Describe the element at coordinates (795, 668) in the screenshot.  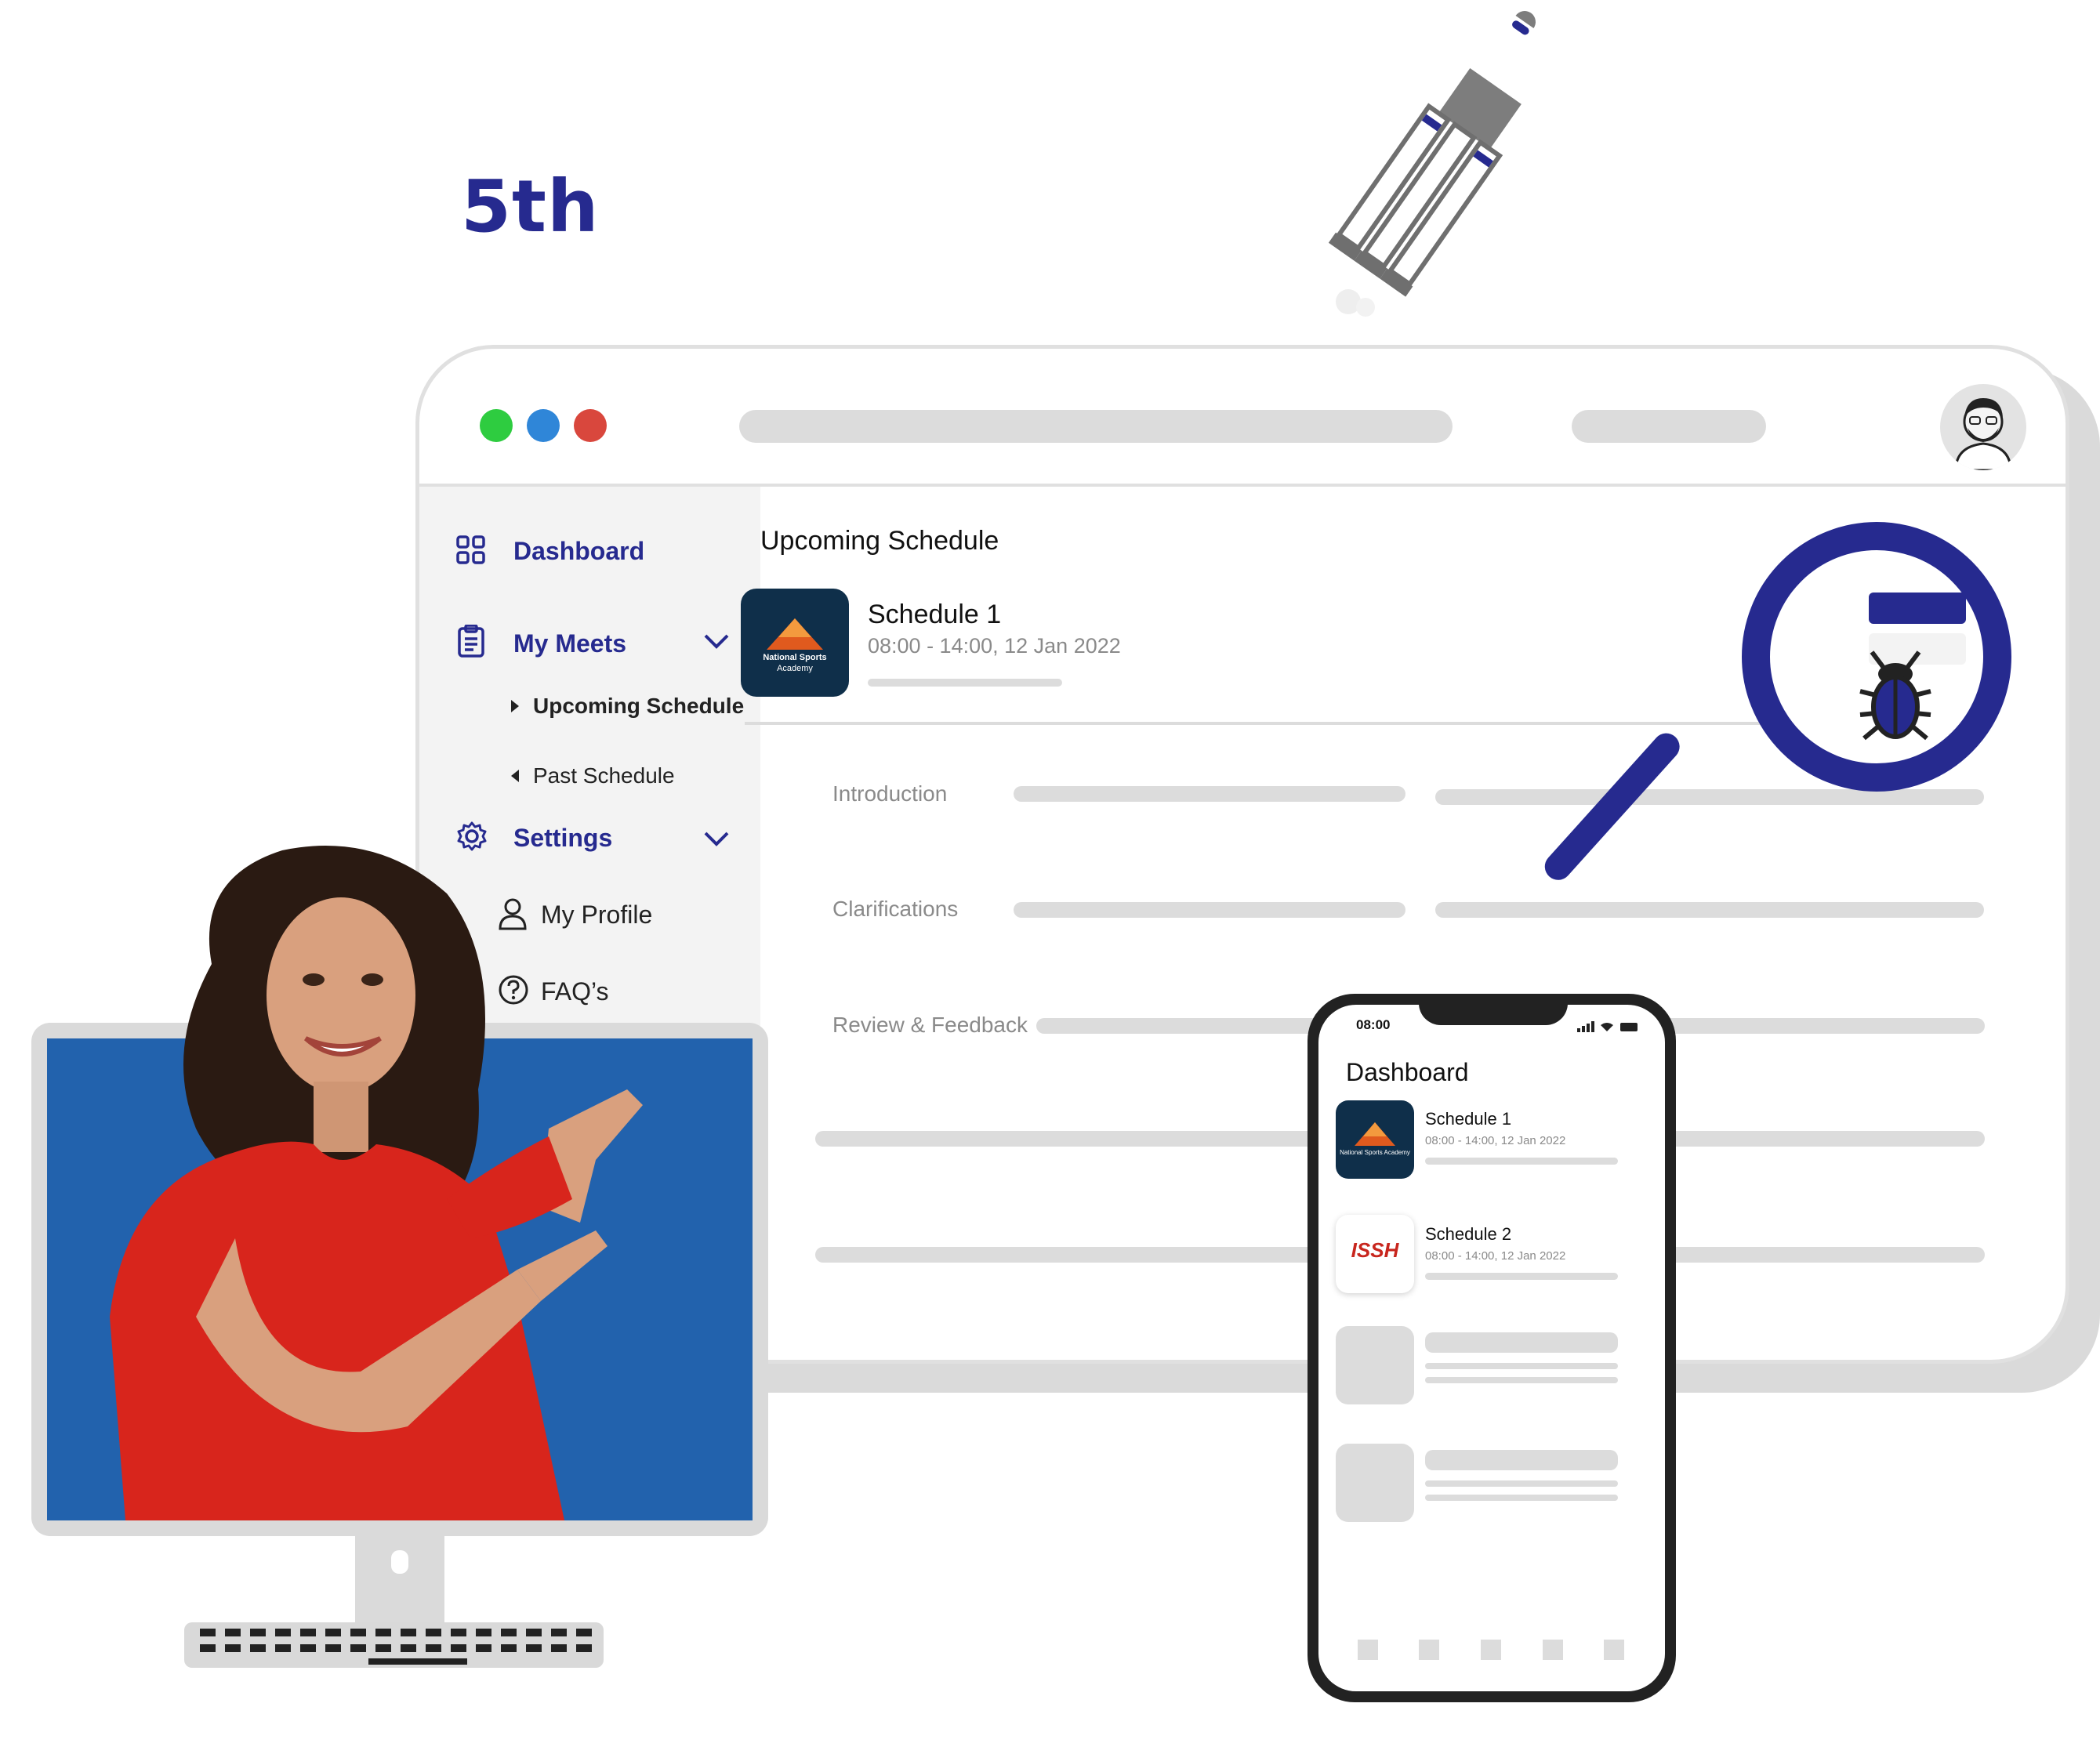
I see `logo-text: Academy` at that location.